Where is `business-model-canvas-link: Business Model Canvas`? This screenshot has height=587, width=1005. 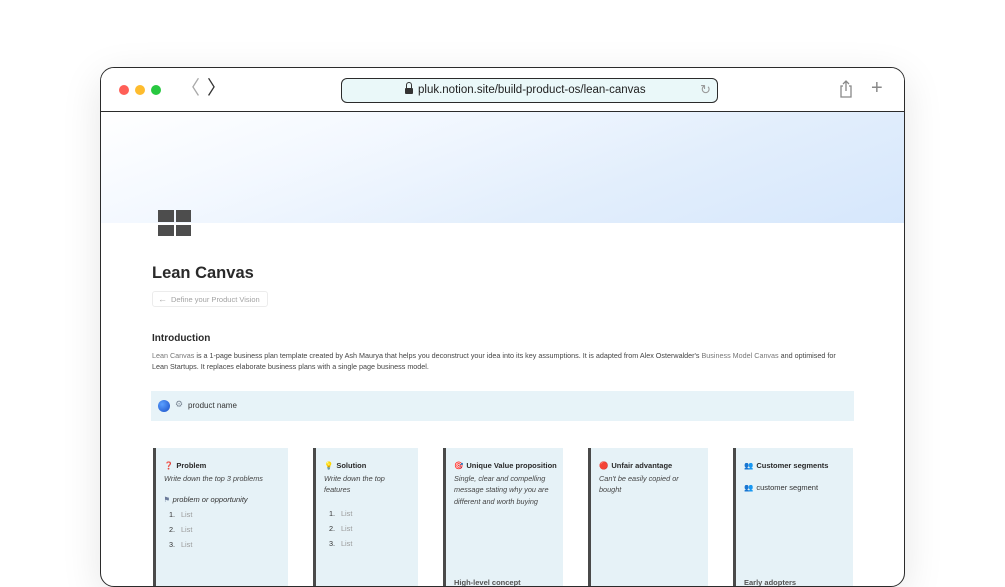 business-model-canvas-link: Business Model Canvas is located at coordinates (740, 355).